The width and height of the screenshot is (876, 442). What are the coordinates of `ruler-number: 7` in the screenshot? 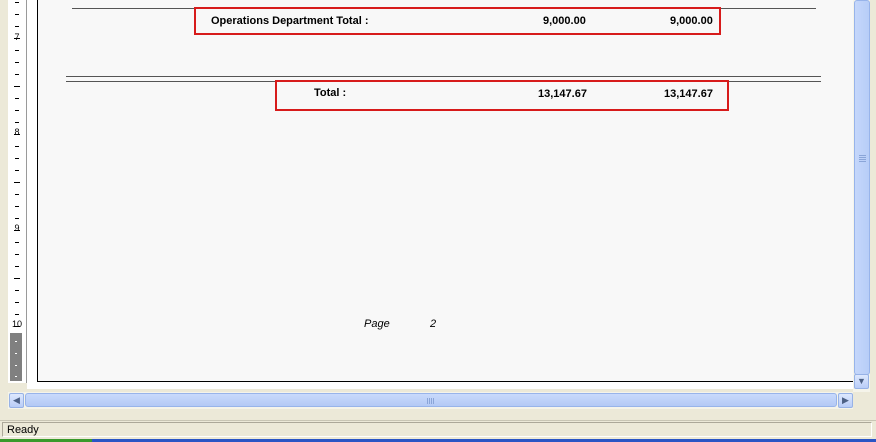 It's located at (17, 37).